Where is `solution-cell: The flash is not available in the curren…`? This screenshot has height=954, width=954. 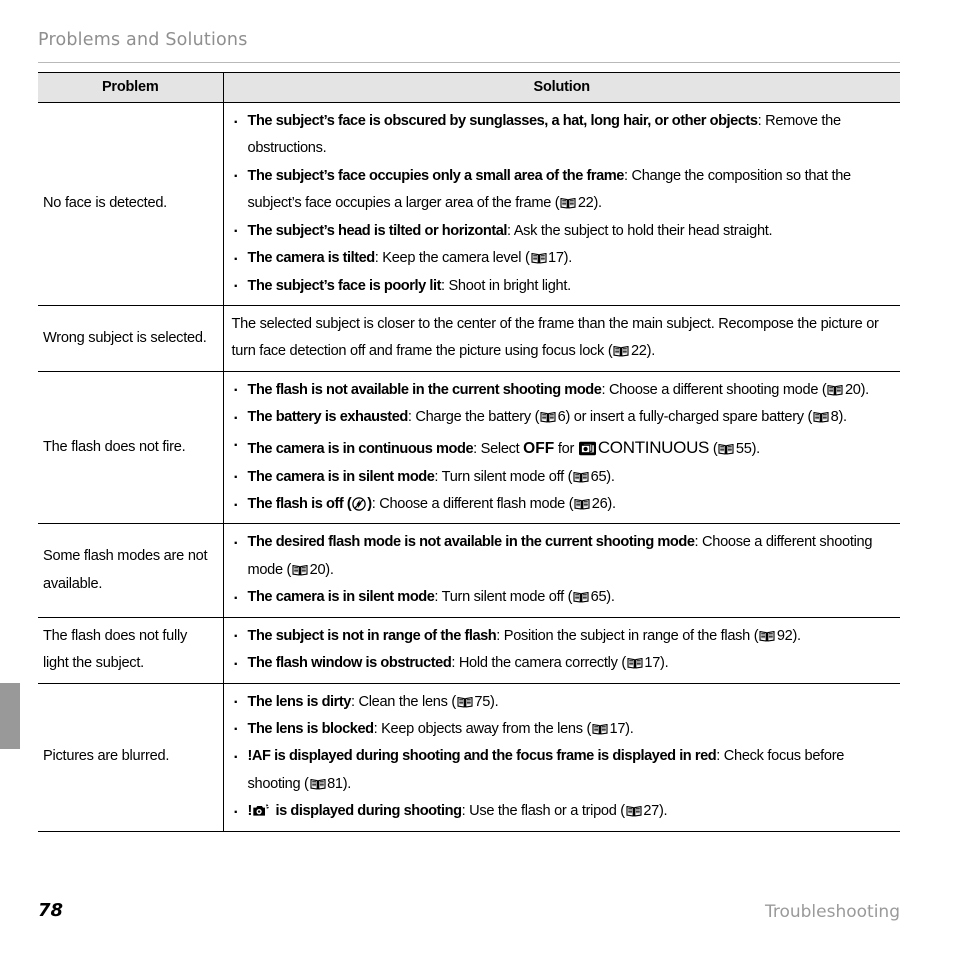 solution-cell: The flash is not available in the curren… is located at coordinates (561, 448).